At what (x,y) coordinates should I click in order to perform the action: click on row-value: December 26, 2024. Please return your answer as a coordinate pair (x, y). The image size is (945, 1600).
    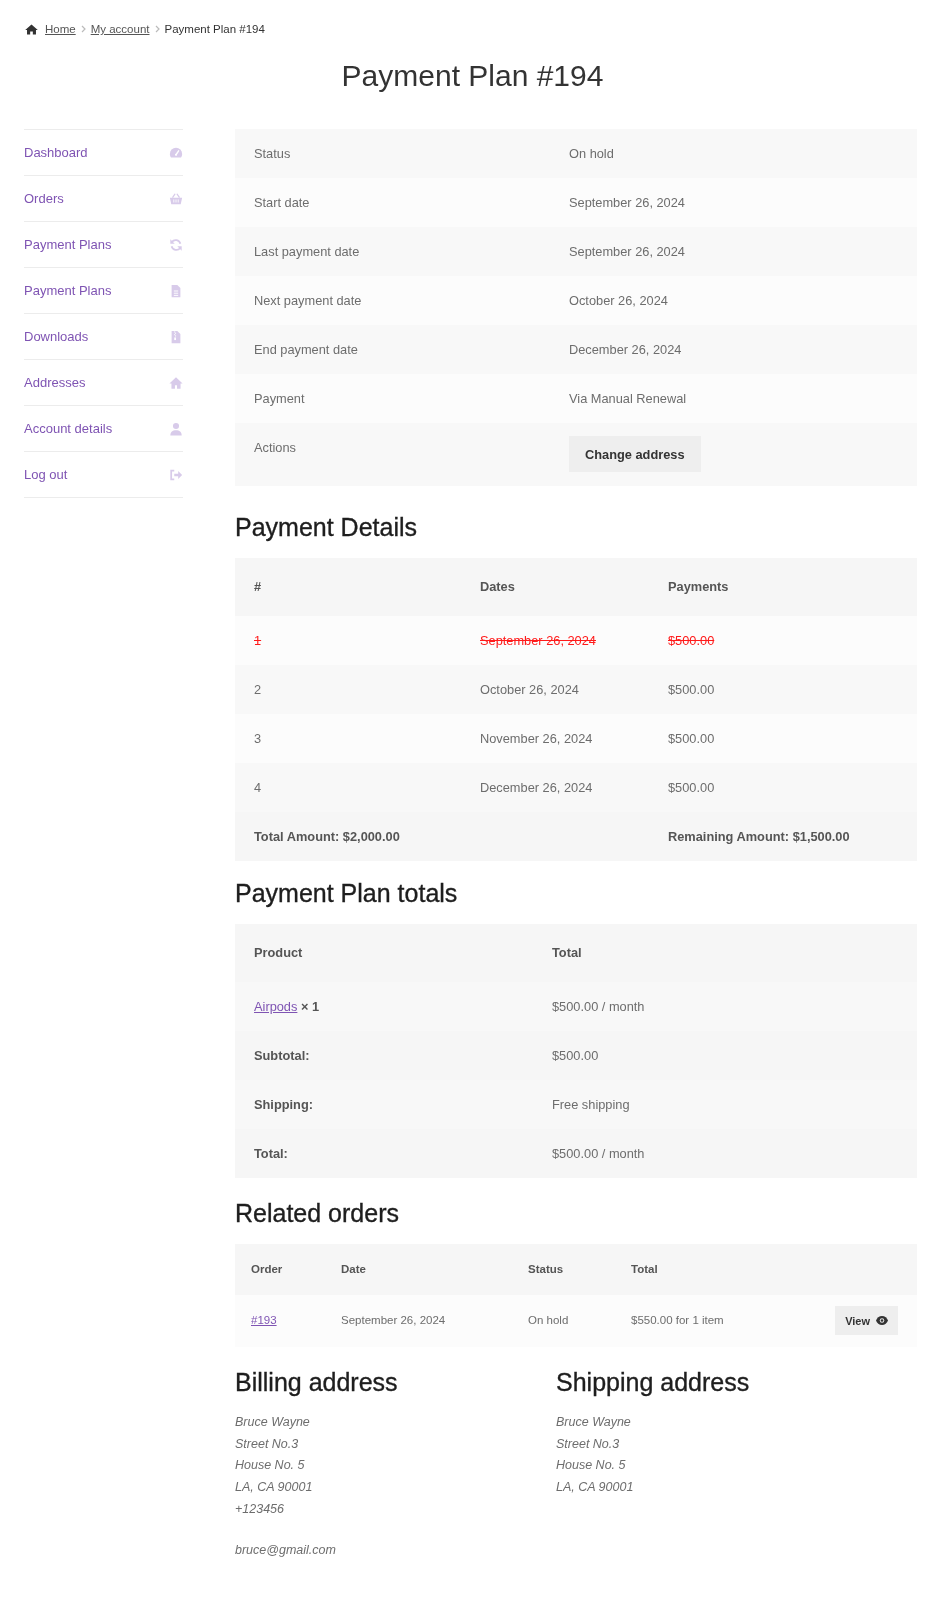
    Looking at the image, I should click on (733, 349).